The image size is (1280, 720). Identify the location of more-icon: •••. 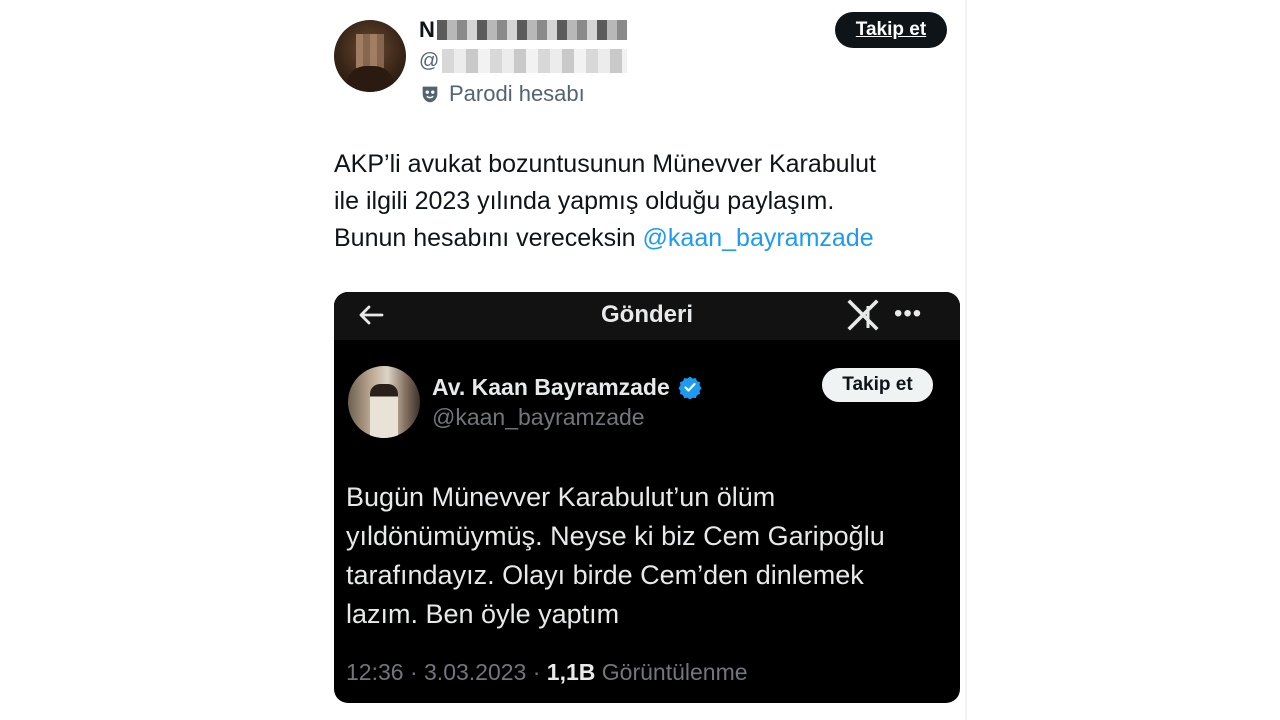
(908, 314).